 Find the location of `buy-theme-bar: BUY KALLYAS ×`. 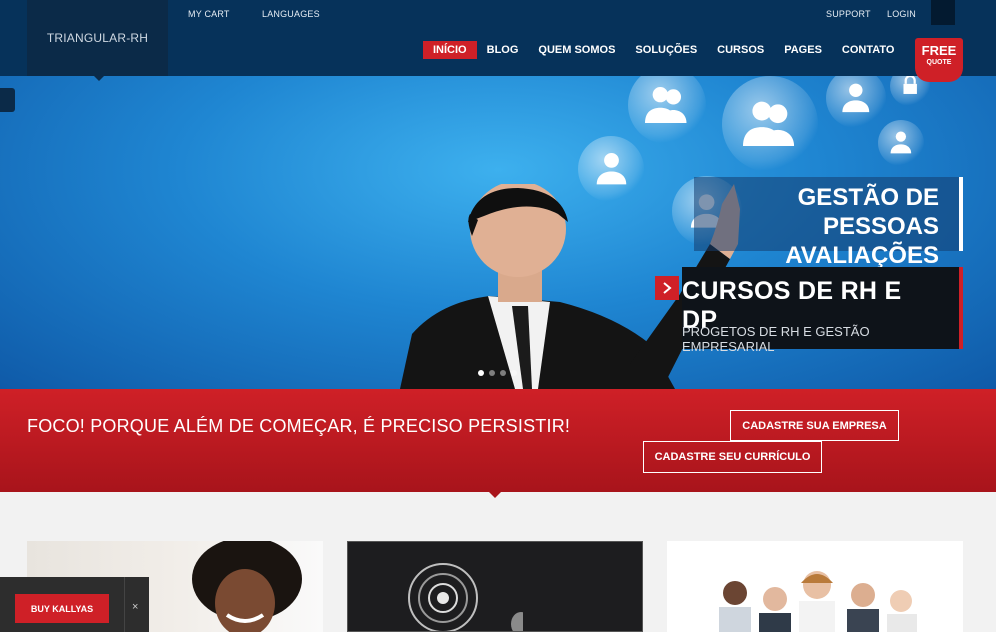

buy-theme-bar: BUY KALLYAS × is located at coordinates (74, 604).